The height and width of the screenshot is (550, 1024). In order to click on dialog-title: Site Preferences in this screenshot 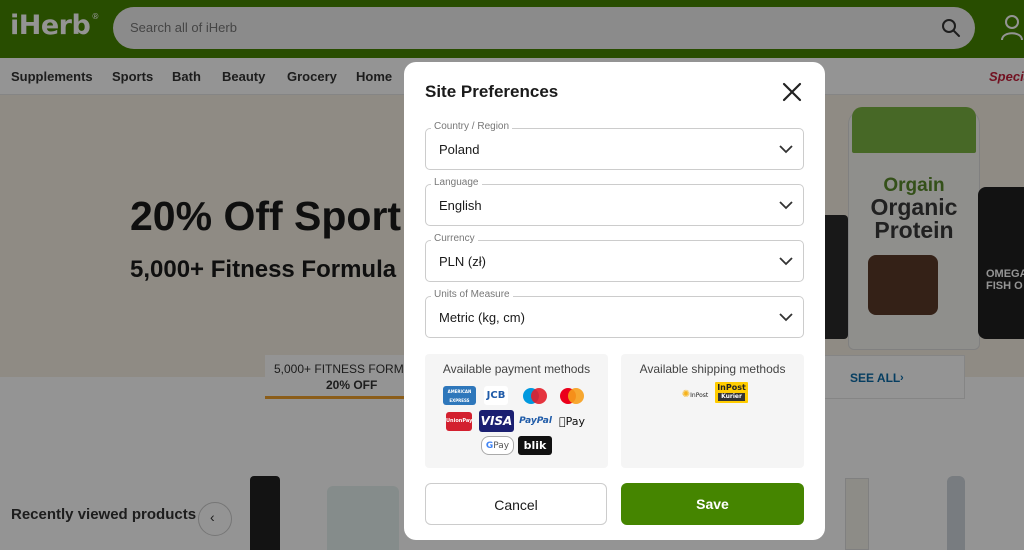, I will do `click(492, 91)`.